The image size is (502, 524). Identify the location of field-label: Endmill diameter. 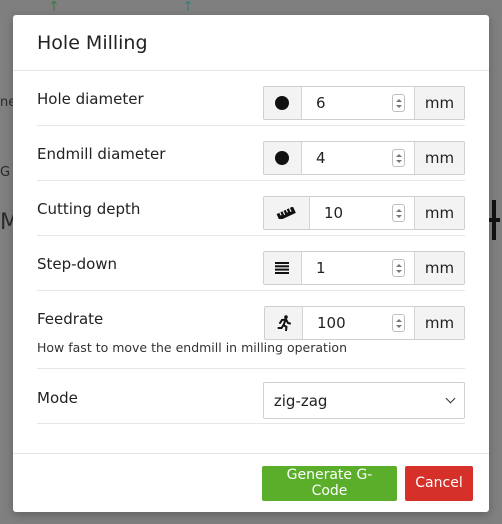
(101, 154).